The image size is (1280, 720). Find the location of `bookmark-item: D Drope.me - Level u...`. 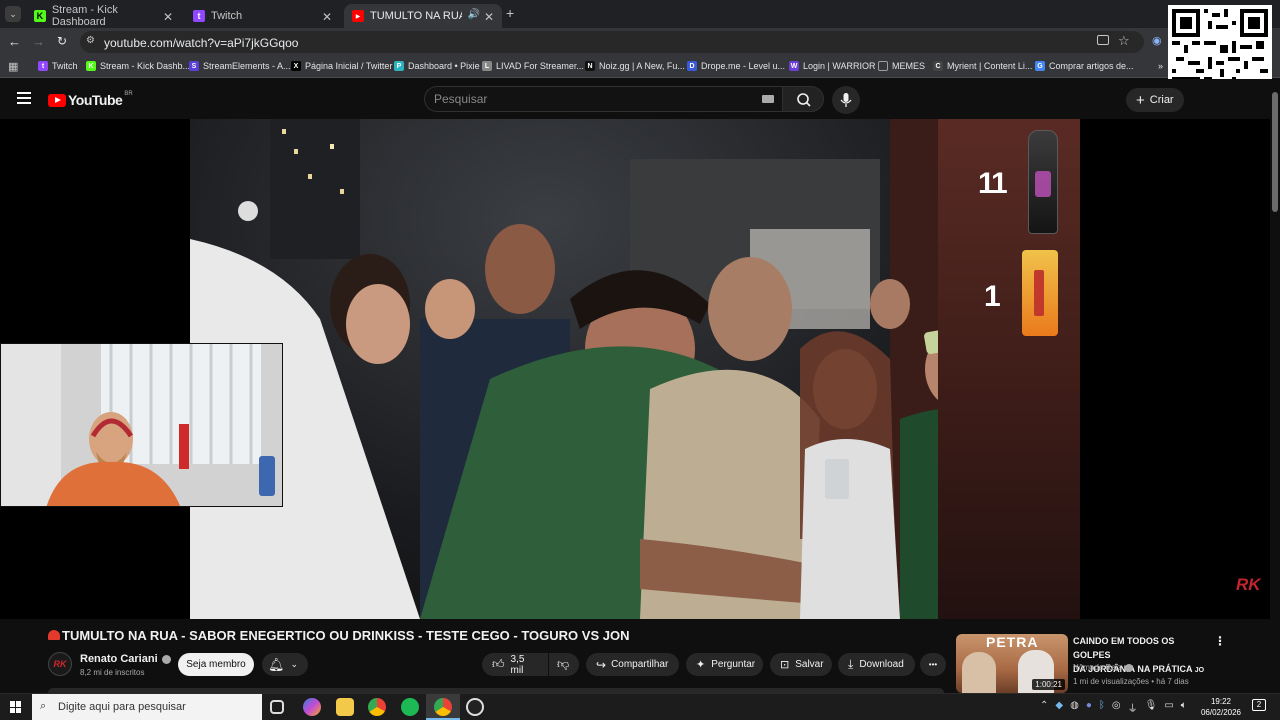

bookmark-item: D Drope.me - Level u... is located at coordinates (736, 66).